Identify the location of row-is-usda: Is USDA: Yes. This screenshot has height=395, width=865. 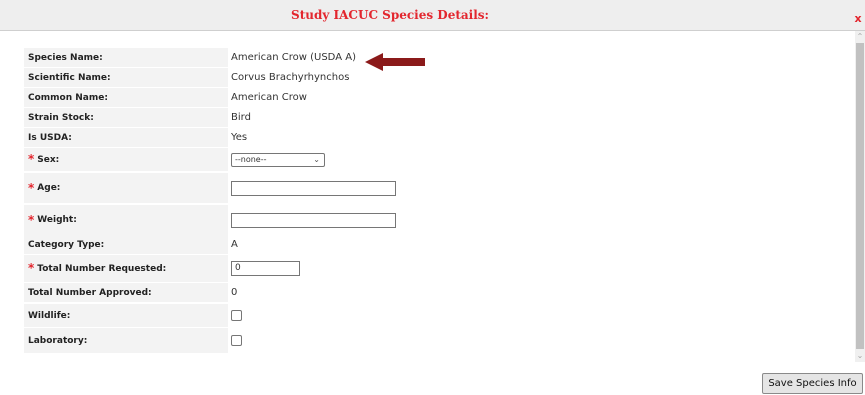
(439, 137).